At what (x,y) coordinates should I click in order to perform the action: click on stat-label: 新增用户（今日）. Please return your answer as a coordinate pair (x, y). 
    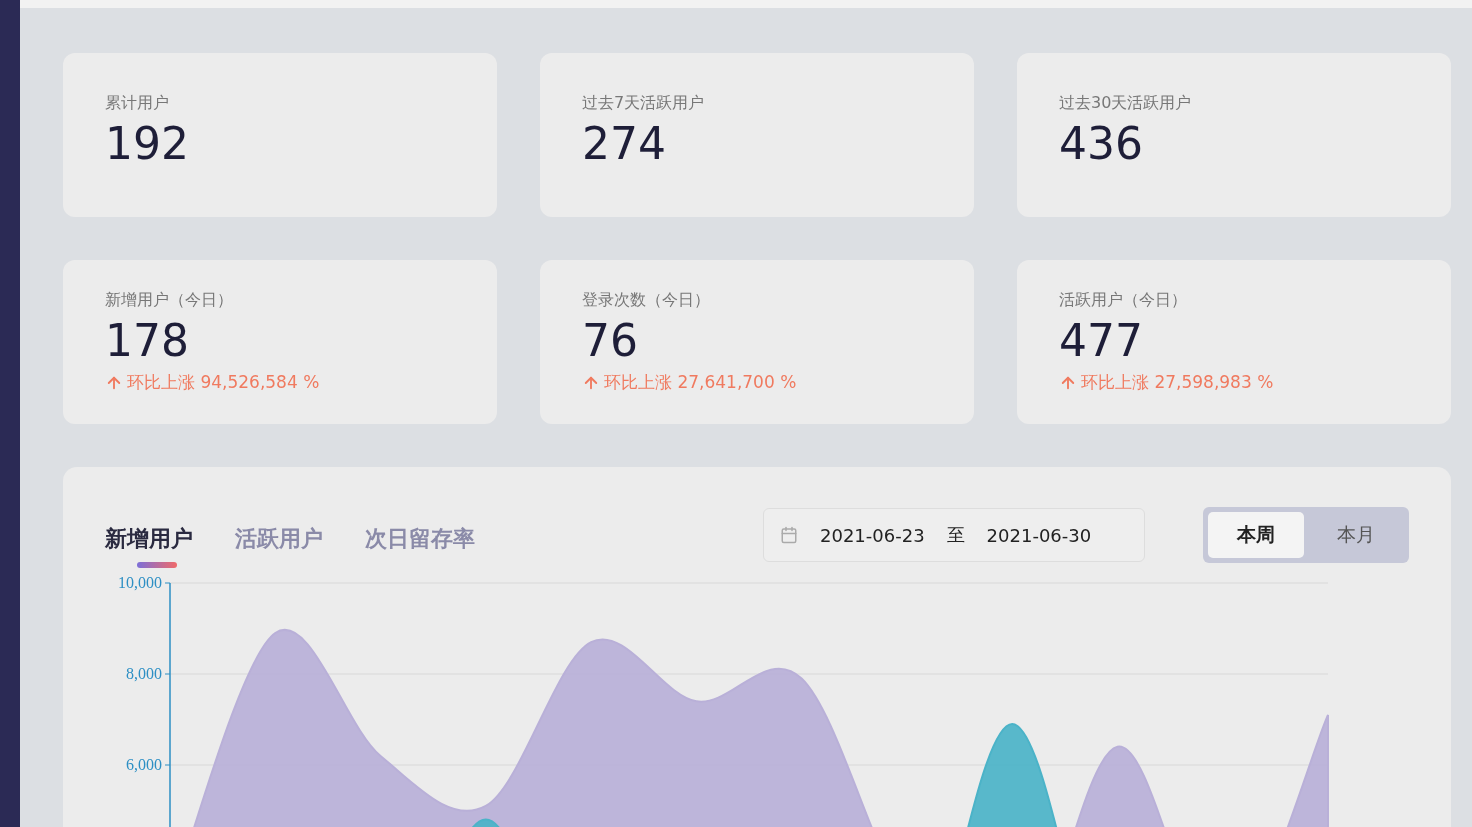
    Looking at the image, I should click on (169, 300).